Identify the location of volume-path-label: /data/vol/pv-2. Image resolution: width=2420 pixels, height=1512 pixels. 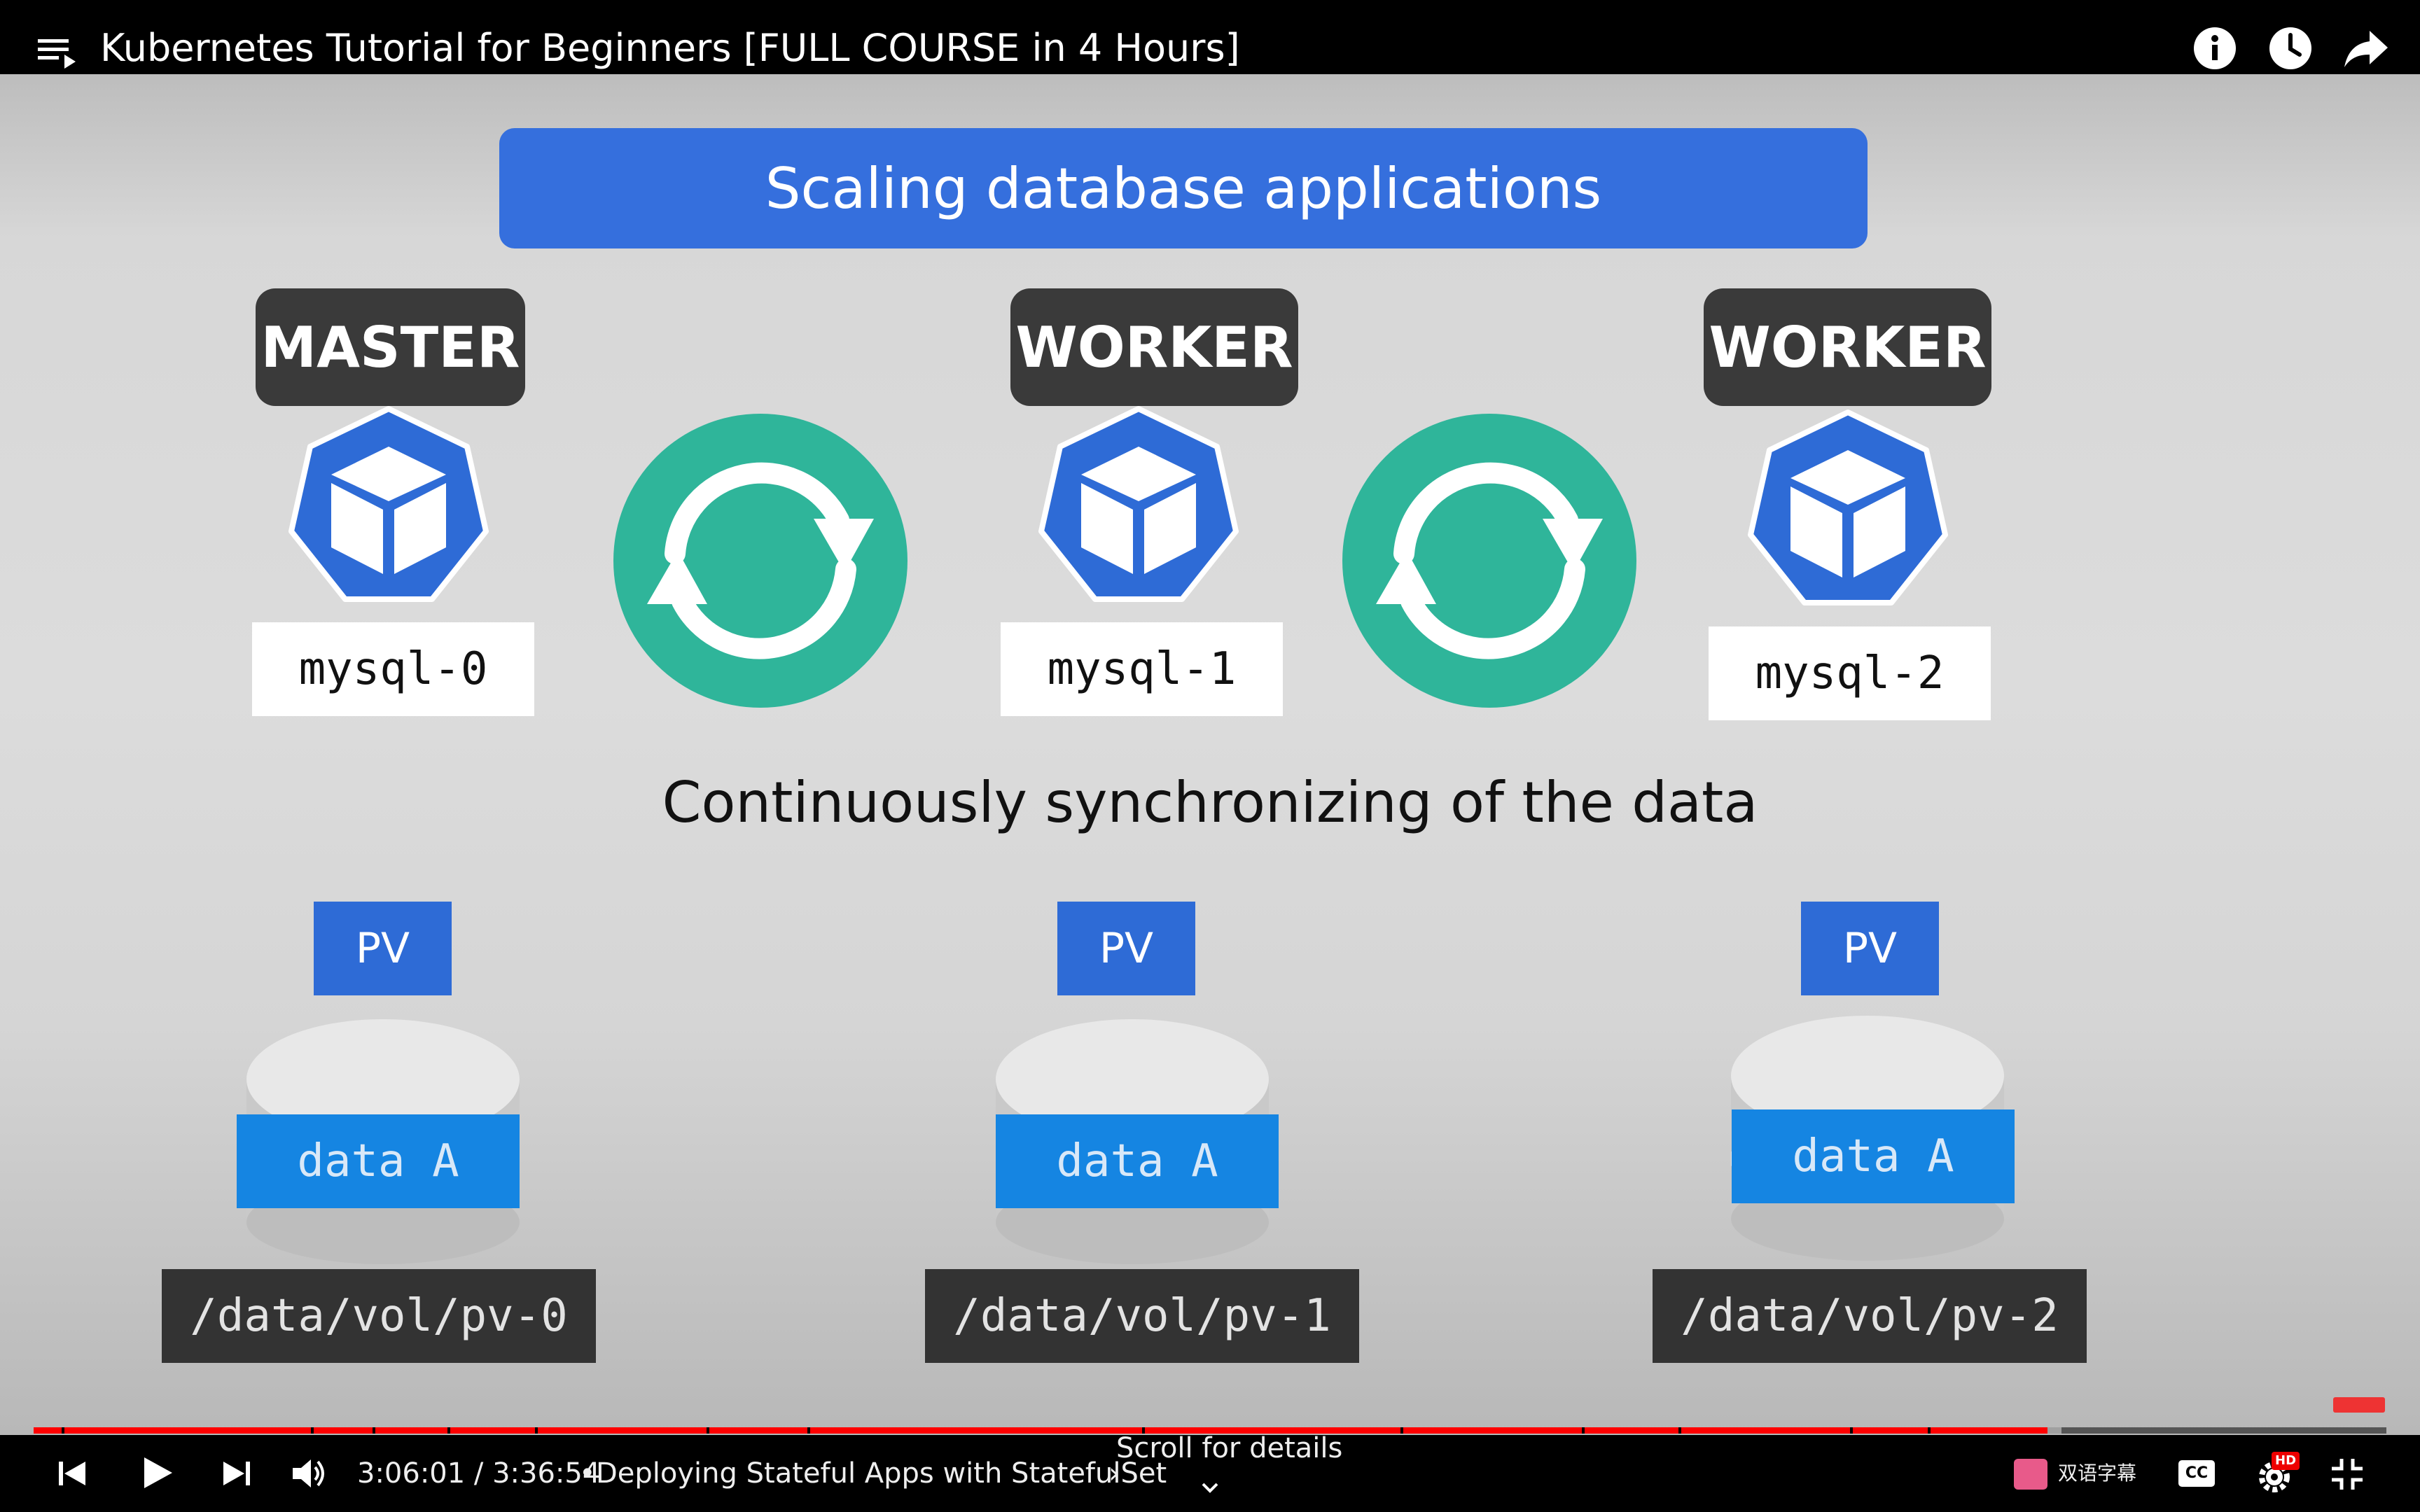
(1870, 1316).